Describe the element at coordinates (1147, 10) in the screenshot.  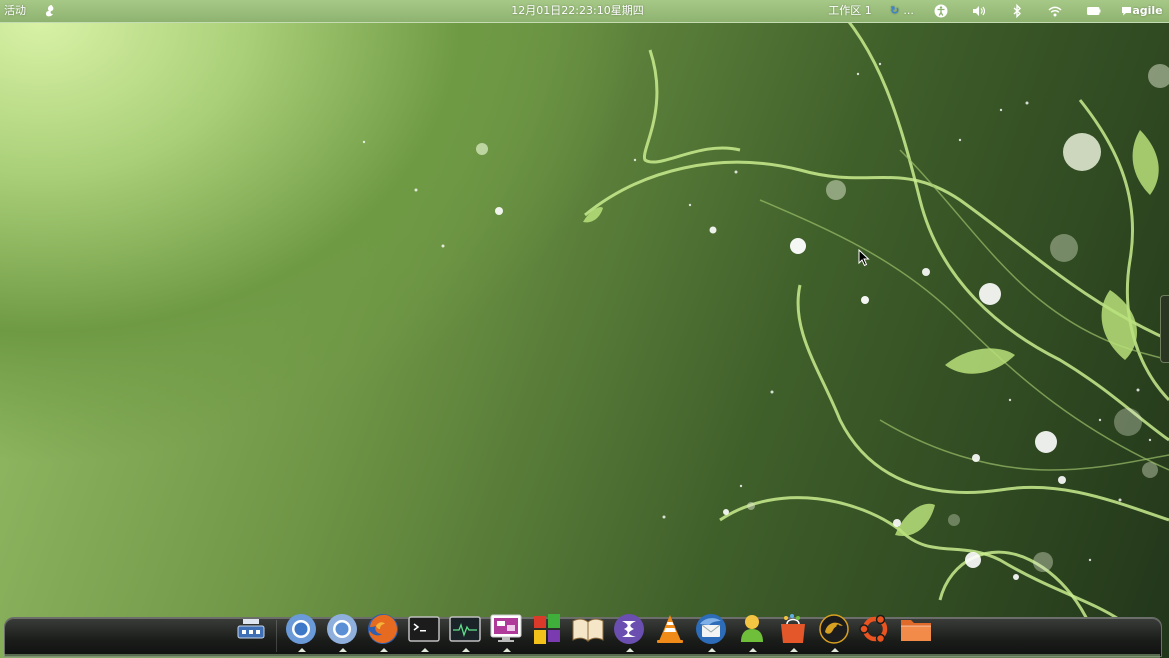
I see `user-name: agile` at that location.